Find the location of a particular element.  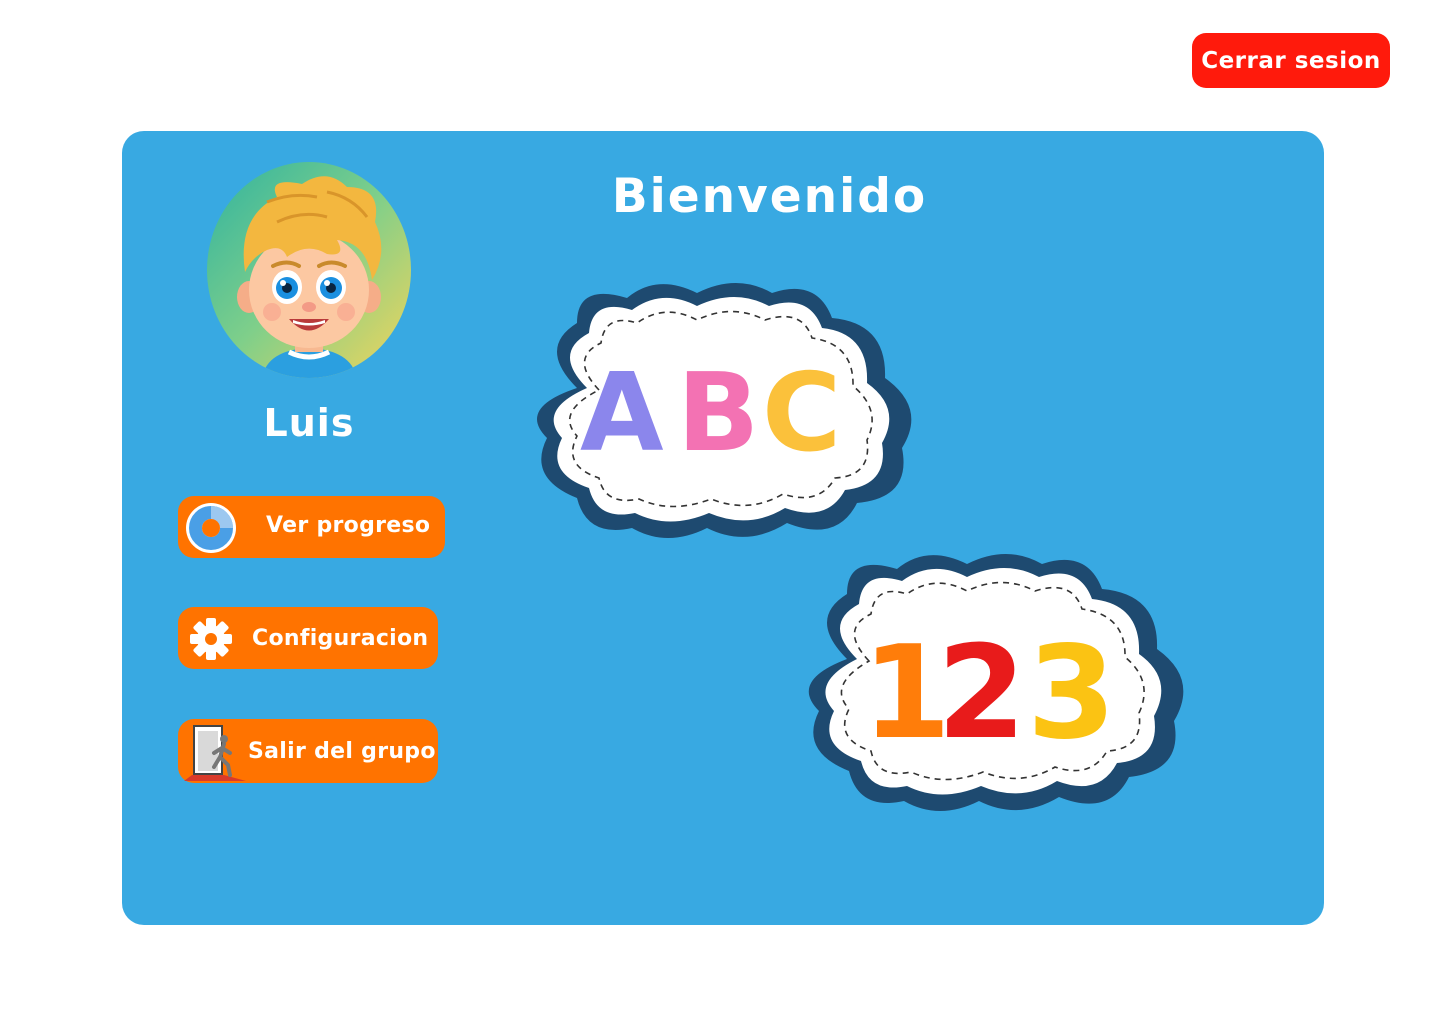

logout-button: Cerrar sesion is located at coordinates (1291, 60).